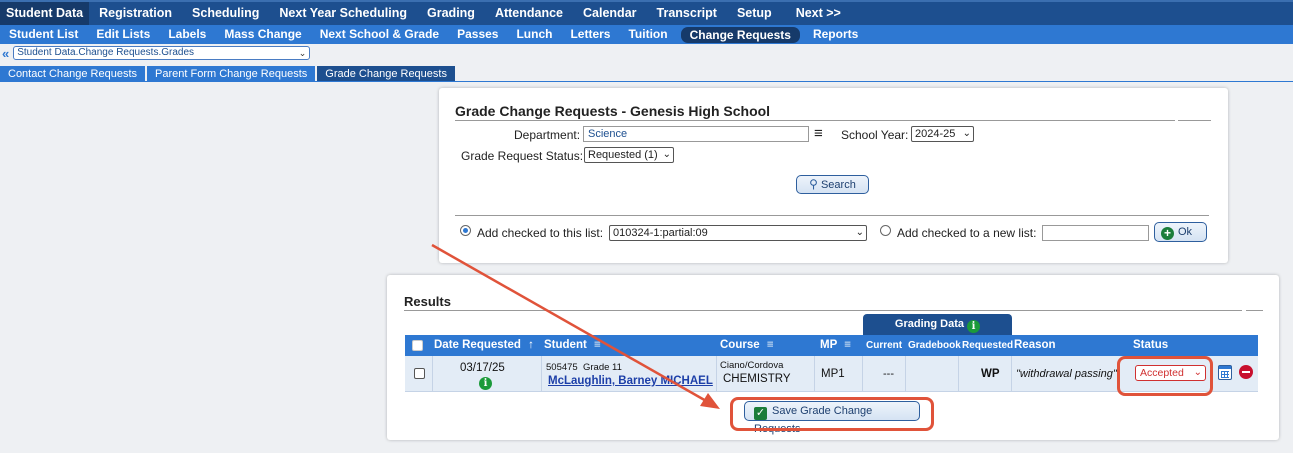 This screenshot has width=1293, height=453. What do you see at coordinates (610, 13) in the screenshot?
I see `nav-calendar: Calendar` at bounding box center [610, 13].